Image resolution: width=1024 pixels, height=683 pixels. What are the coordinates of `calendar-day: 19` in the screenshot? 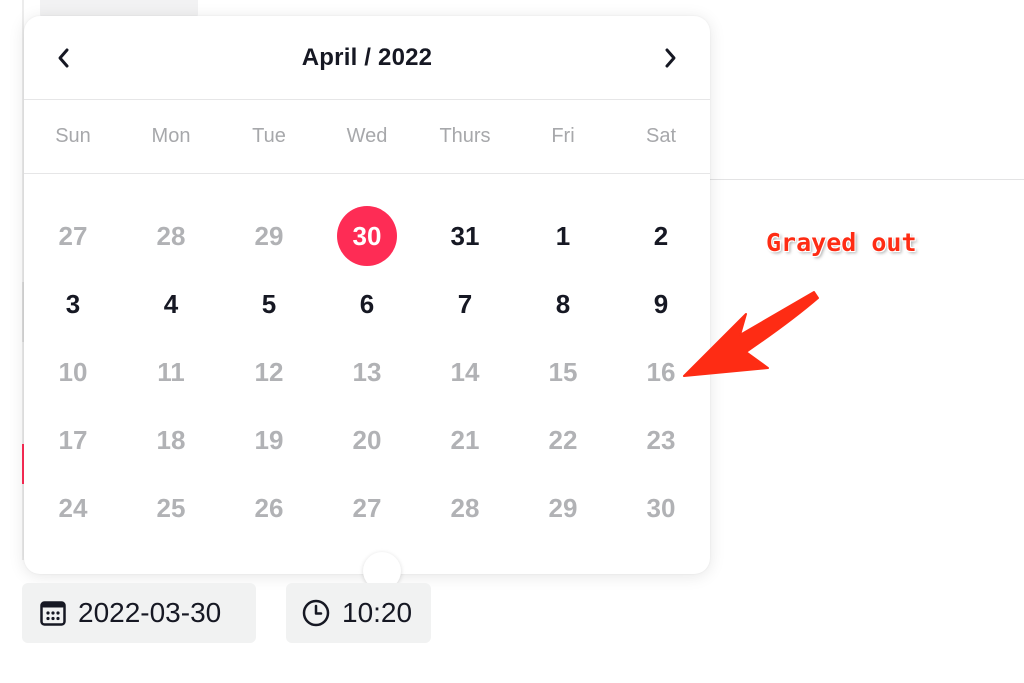 It's located at (269, 440).